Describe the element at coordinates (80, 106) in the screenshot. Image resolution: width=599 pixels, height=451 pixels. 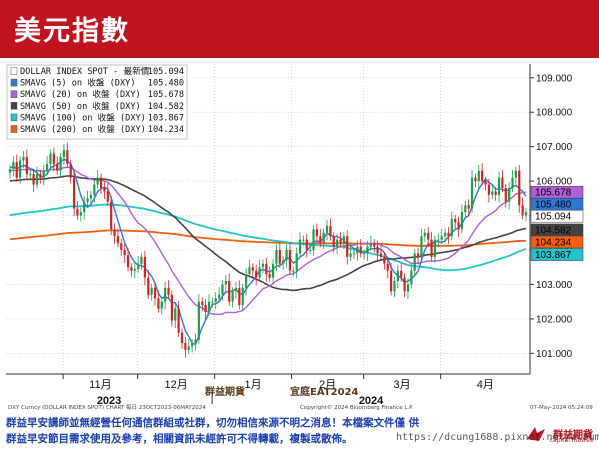
I see `legend-label: SMAVG (50) on 收盤 (DXY)` at that location.